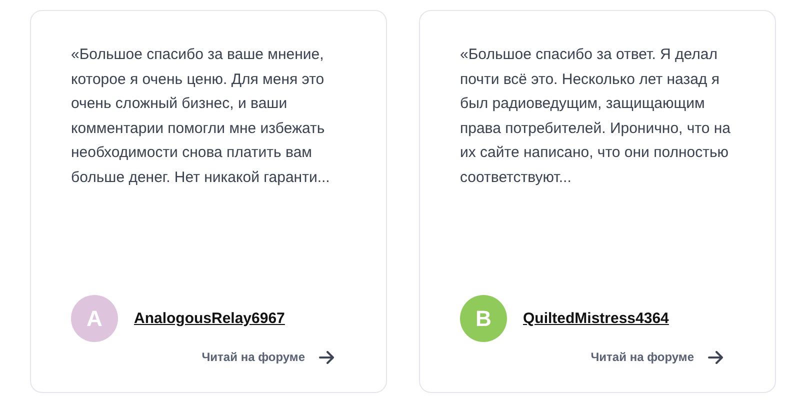 This screenshot has height=407, width=796. What do you see at coordinates (209, 318) in the screenshot?
I see `author-link: AnalogousRelay6967` at bounding box center [209, 318].